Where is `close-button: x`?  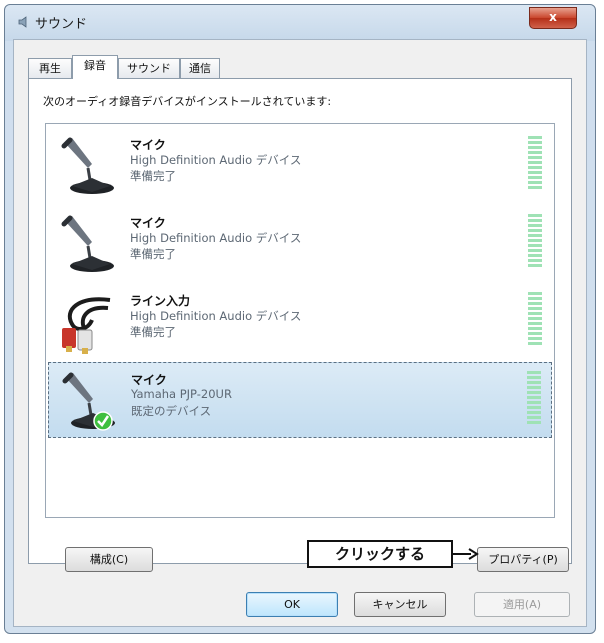 close-button: x is located at coordinates (553, 18).